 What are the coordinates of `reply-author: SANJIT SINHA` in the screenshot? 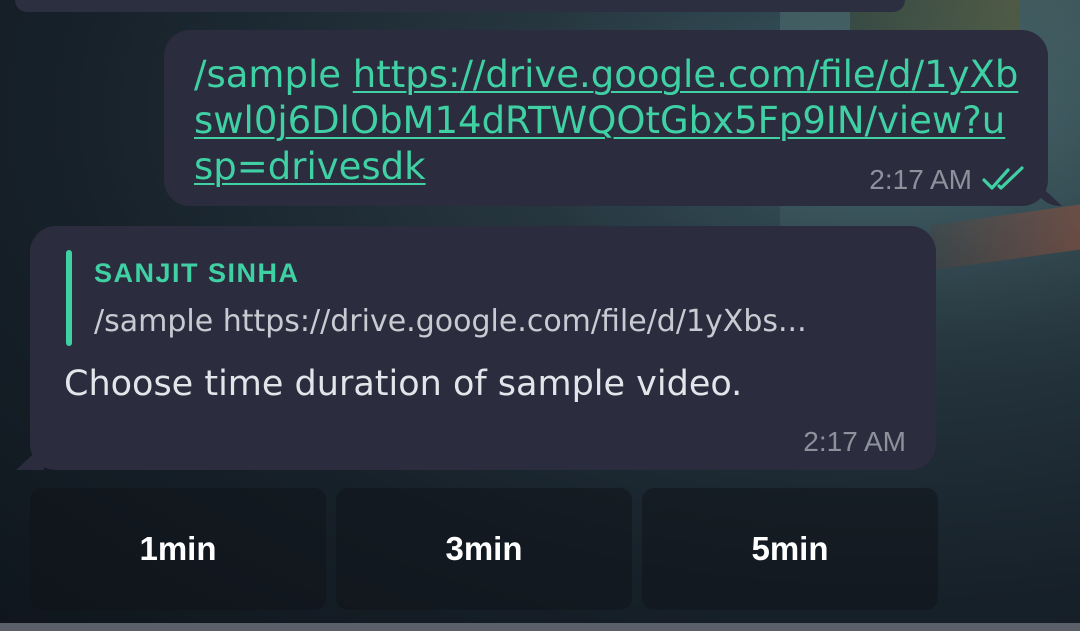 It's located at (197, 273).